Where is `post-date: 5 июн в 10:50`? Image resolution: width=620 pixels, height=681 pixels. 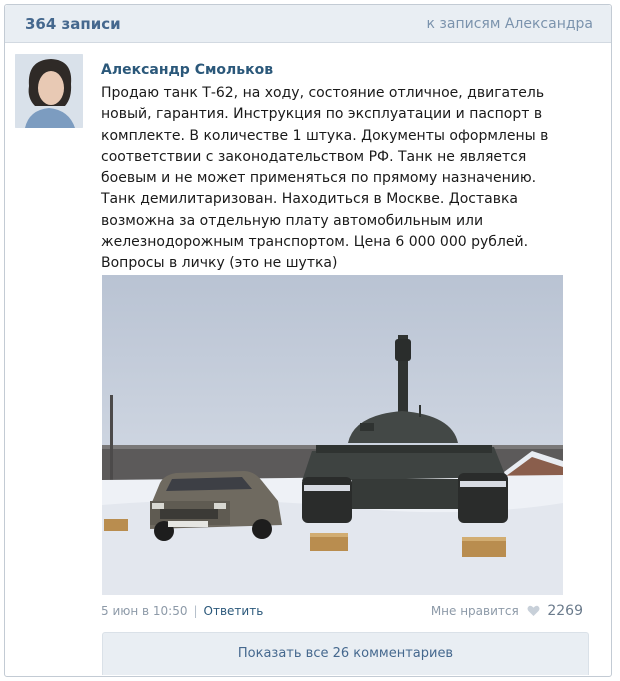 post-date: 5 июн в 10:50 is located at coordinates (144, 611).